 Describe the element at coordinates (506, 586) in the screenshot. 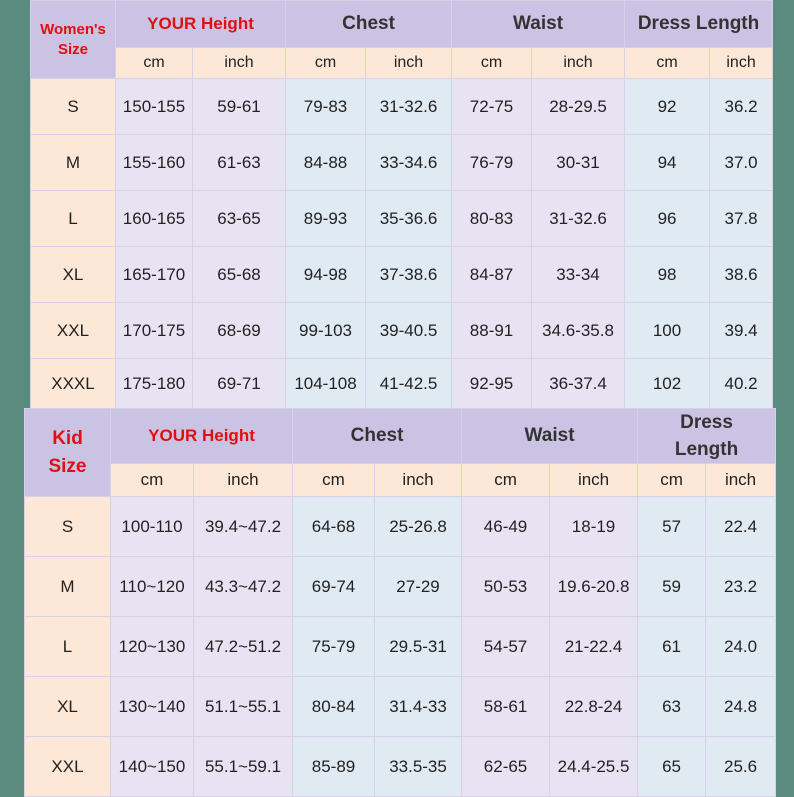

I see `table-cell: 50-53` at that location.